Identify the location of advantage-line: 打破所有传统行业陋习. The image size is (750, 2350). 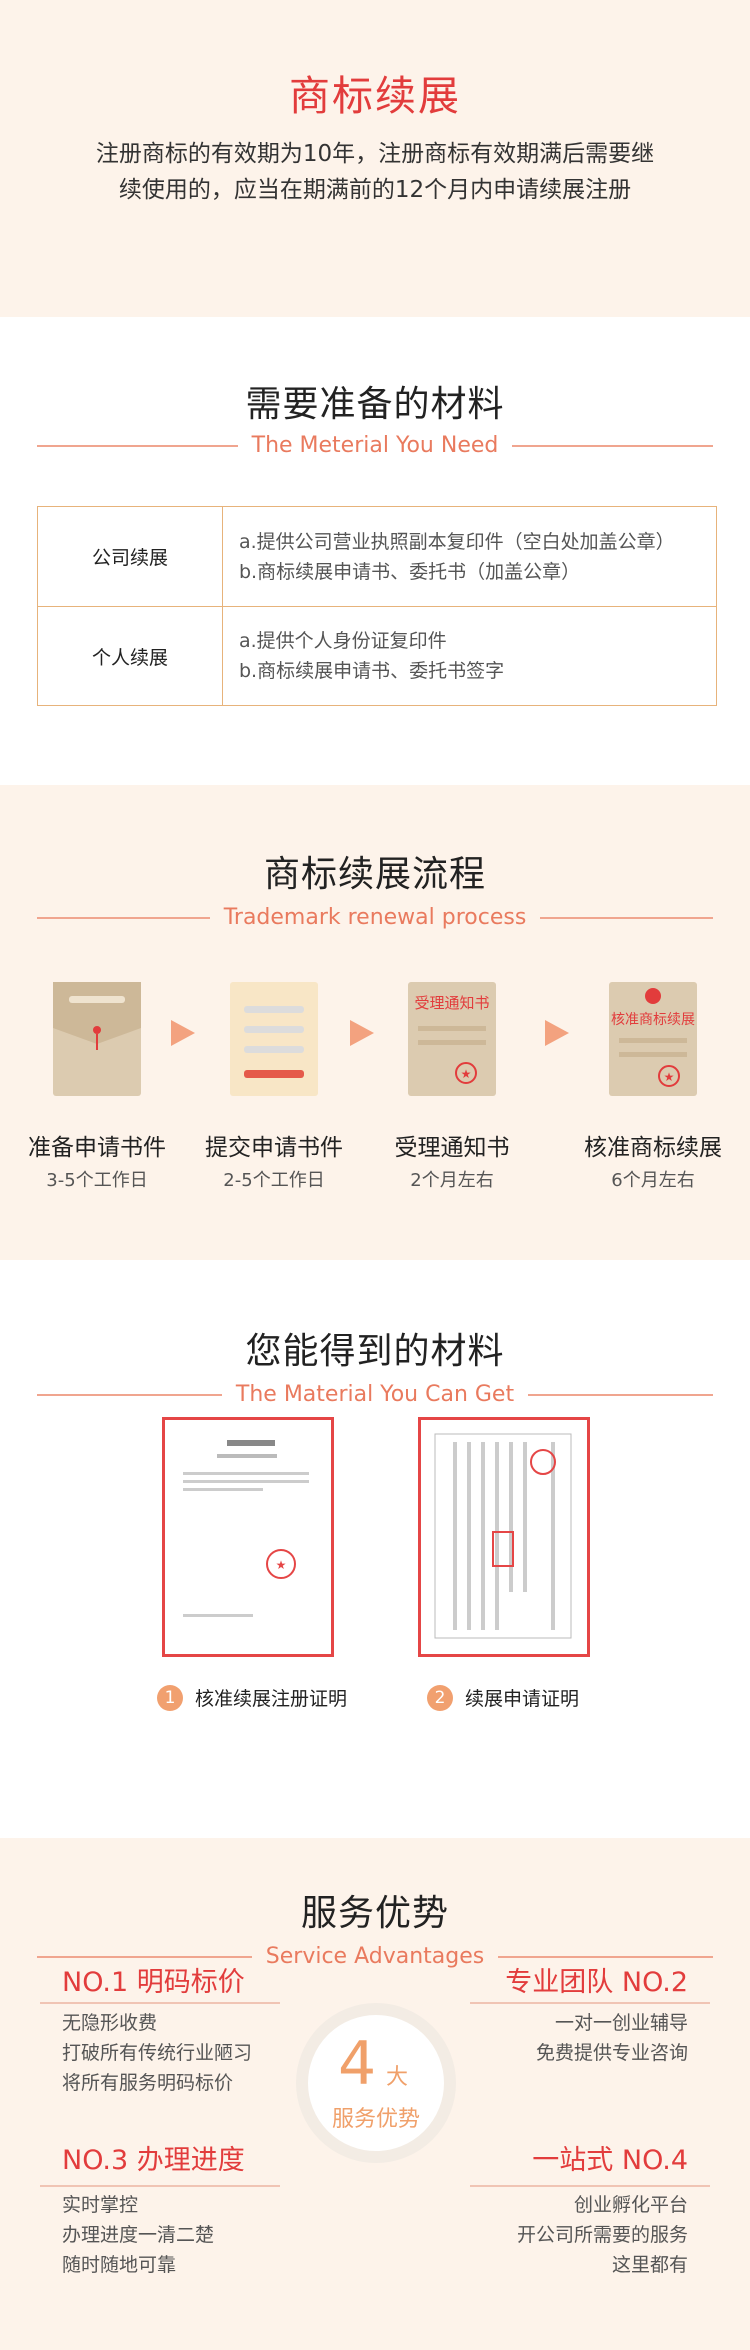
(157, 2053).